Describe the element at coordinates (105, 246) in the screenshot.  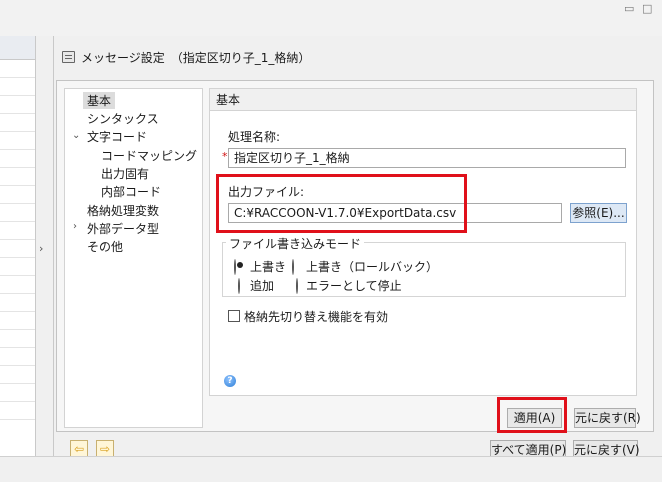
I see `nav-item-other: その他` at that location.